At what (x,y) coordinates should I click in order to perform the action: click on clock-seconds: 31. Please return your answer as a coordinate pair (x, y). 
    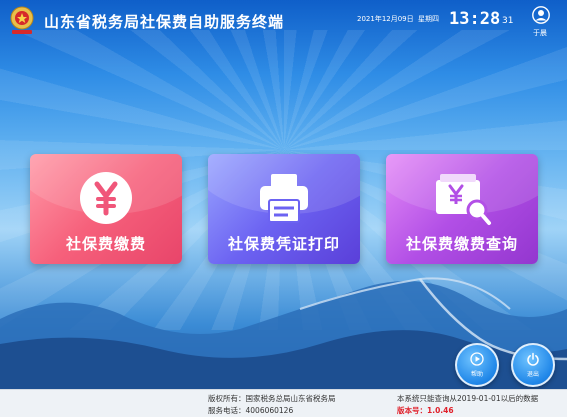
    Looking at the image, I should click on (508, 21).